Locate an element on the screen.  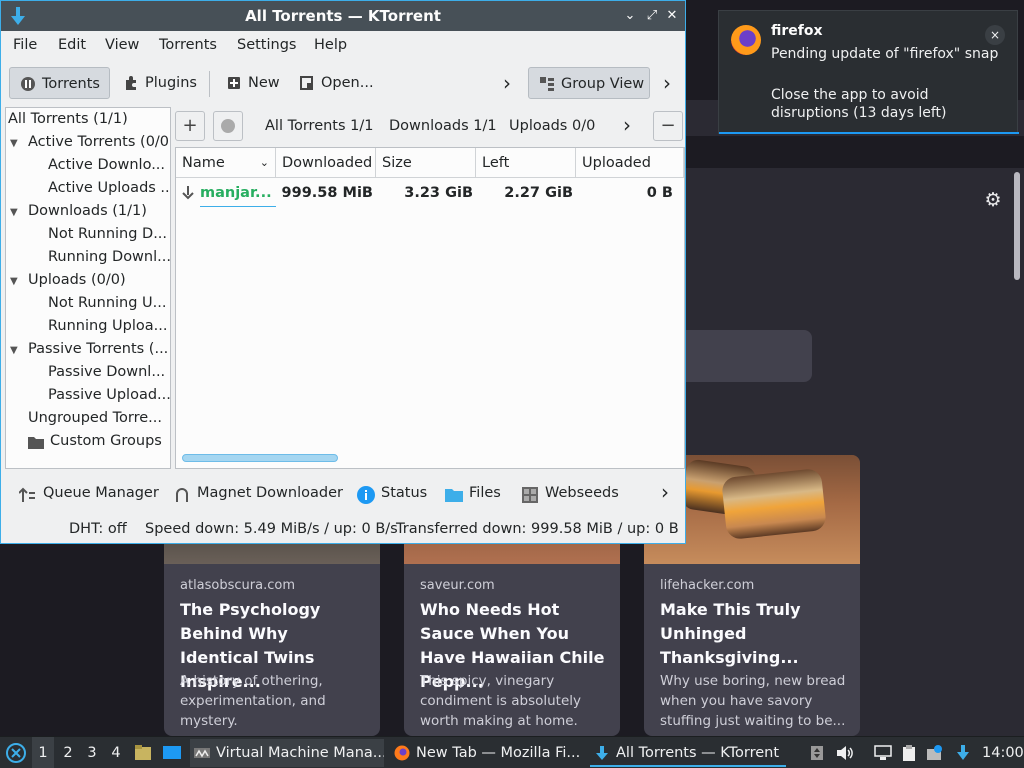
remove-view-button is located at coordinates (228, 126).